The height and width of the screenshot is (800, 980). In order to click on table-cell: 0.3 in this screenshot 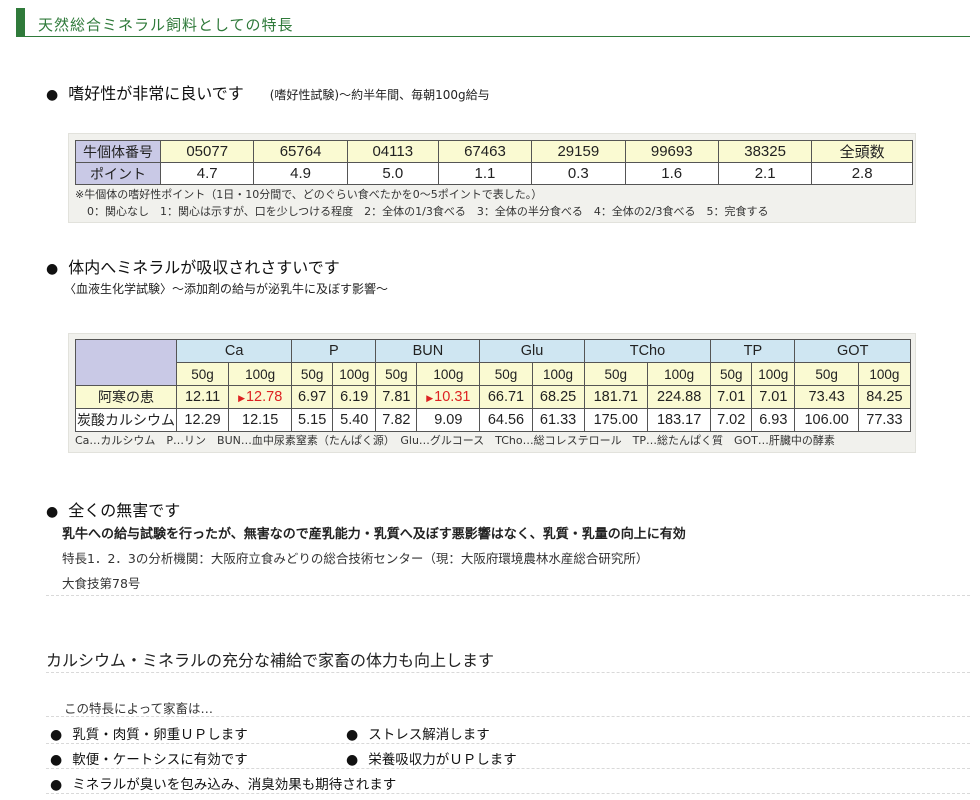, I will do `click(578, 173)`.